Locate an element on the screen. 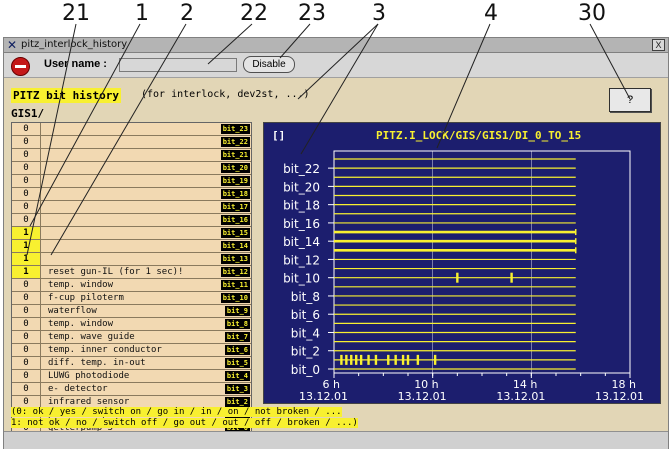  bit-row: 0 e- detector bit_3 is located at coordinates (131, 389).